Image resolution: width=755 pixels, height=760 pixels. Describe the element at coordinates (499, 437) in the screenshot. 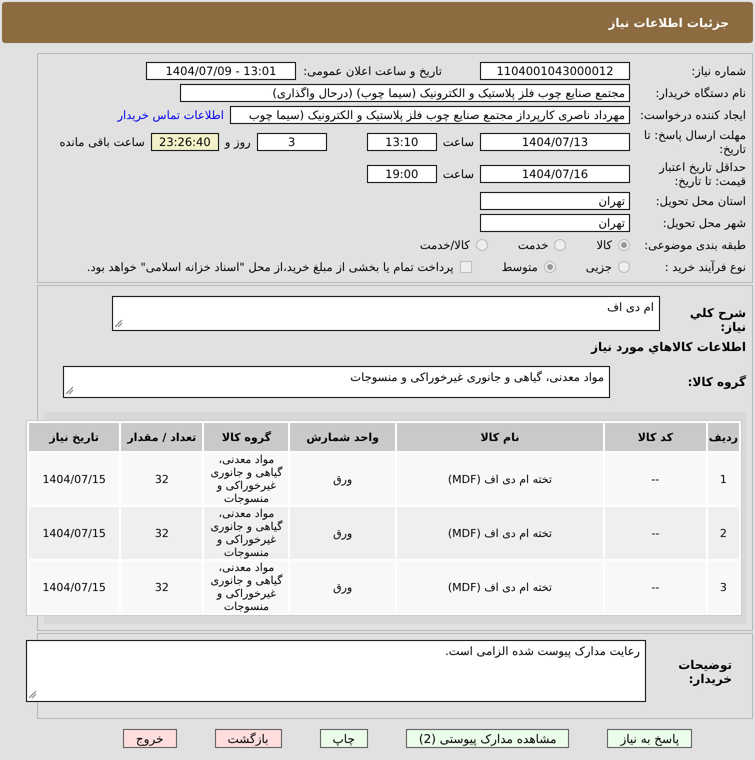

I see `column-header: نام کالا` at that location.